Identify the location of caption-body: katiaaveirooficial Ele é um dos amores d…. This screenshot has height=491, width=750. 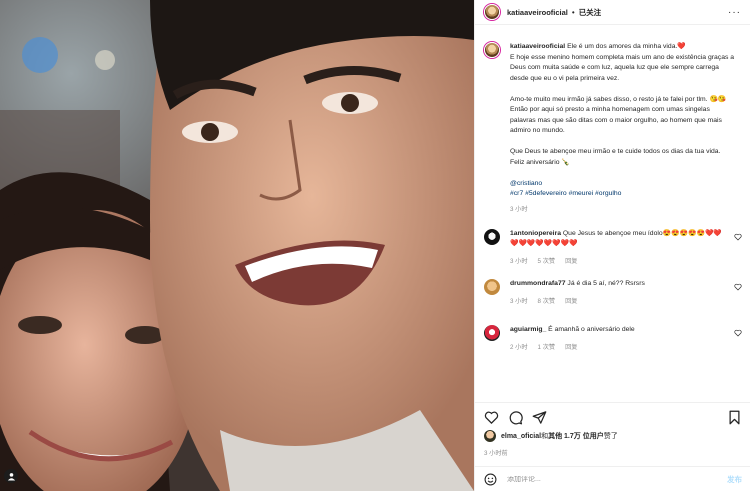
(623, 128).